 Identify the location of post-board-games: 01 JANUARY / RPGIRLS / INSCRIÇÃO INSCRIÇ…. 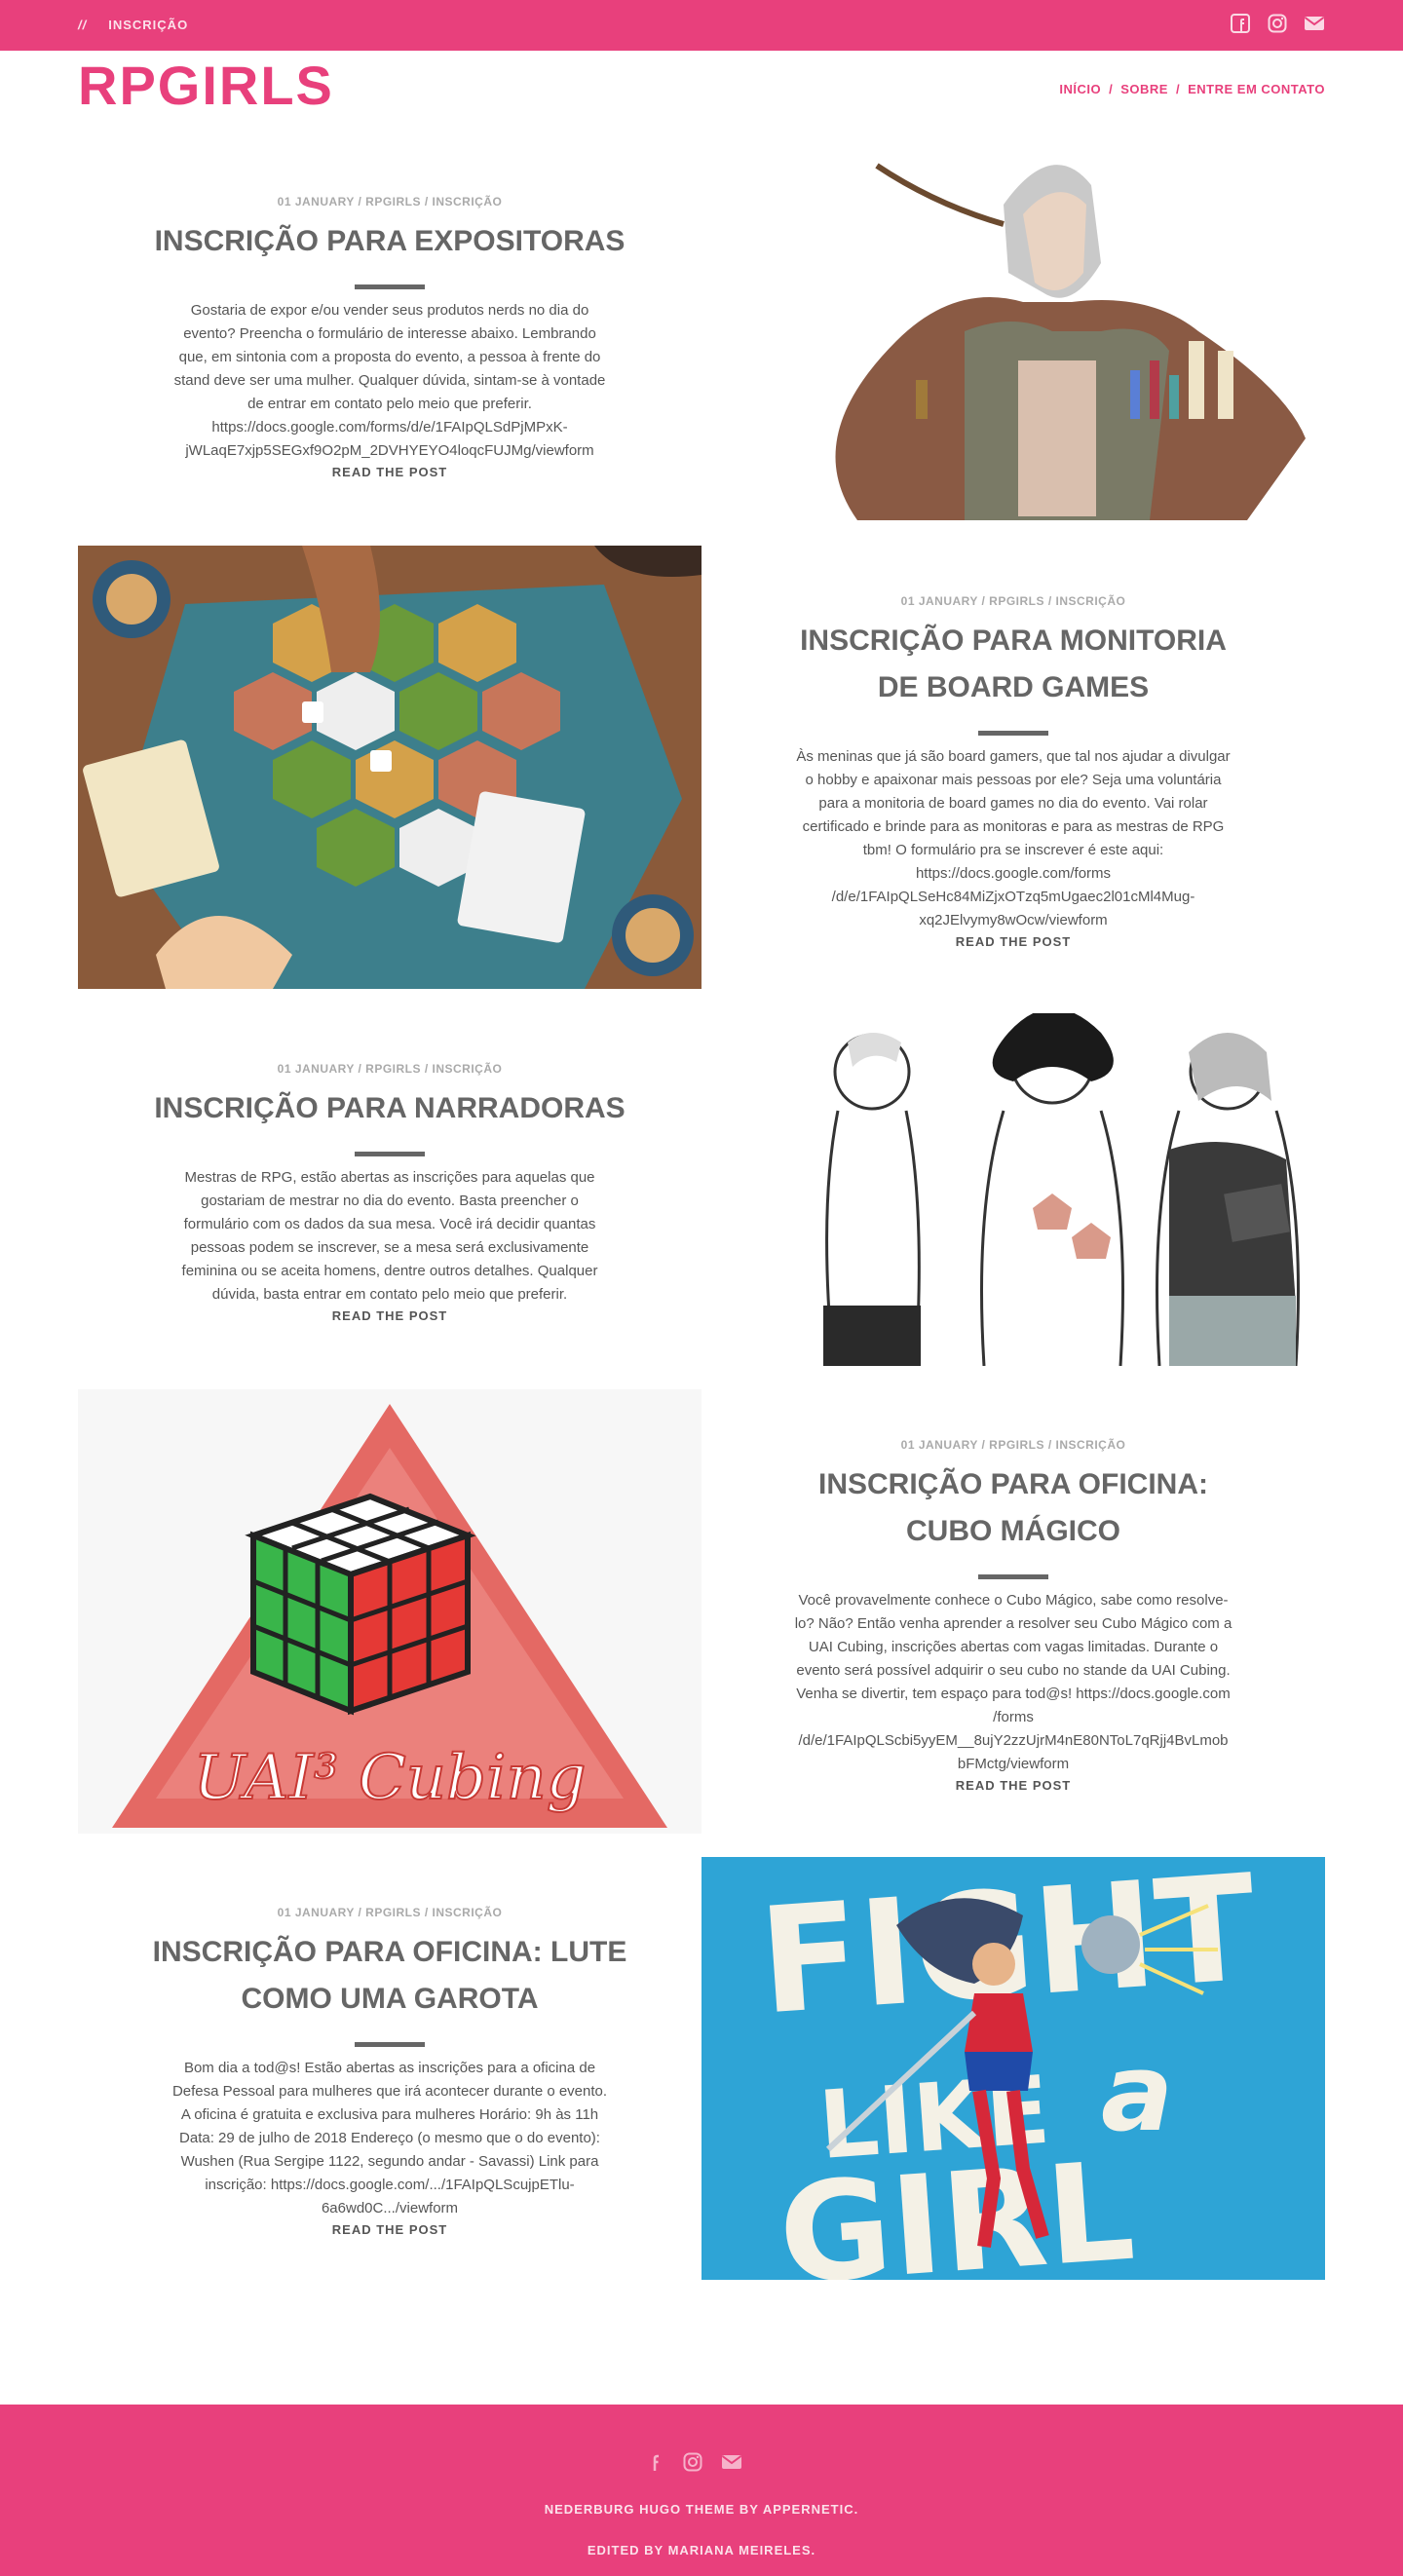
(1013, 771).